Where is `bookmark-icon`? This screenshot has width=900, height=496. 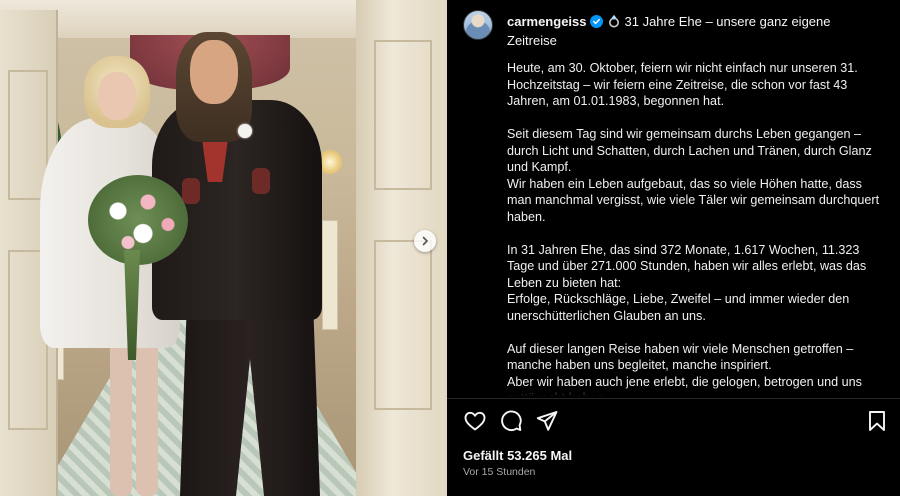 bookmark-icon is located at coordinates (877, 421).